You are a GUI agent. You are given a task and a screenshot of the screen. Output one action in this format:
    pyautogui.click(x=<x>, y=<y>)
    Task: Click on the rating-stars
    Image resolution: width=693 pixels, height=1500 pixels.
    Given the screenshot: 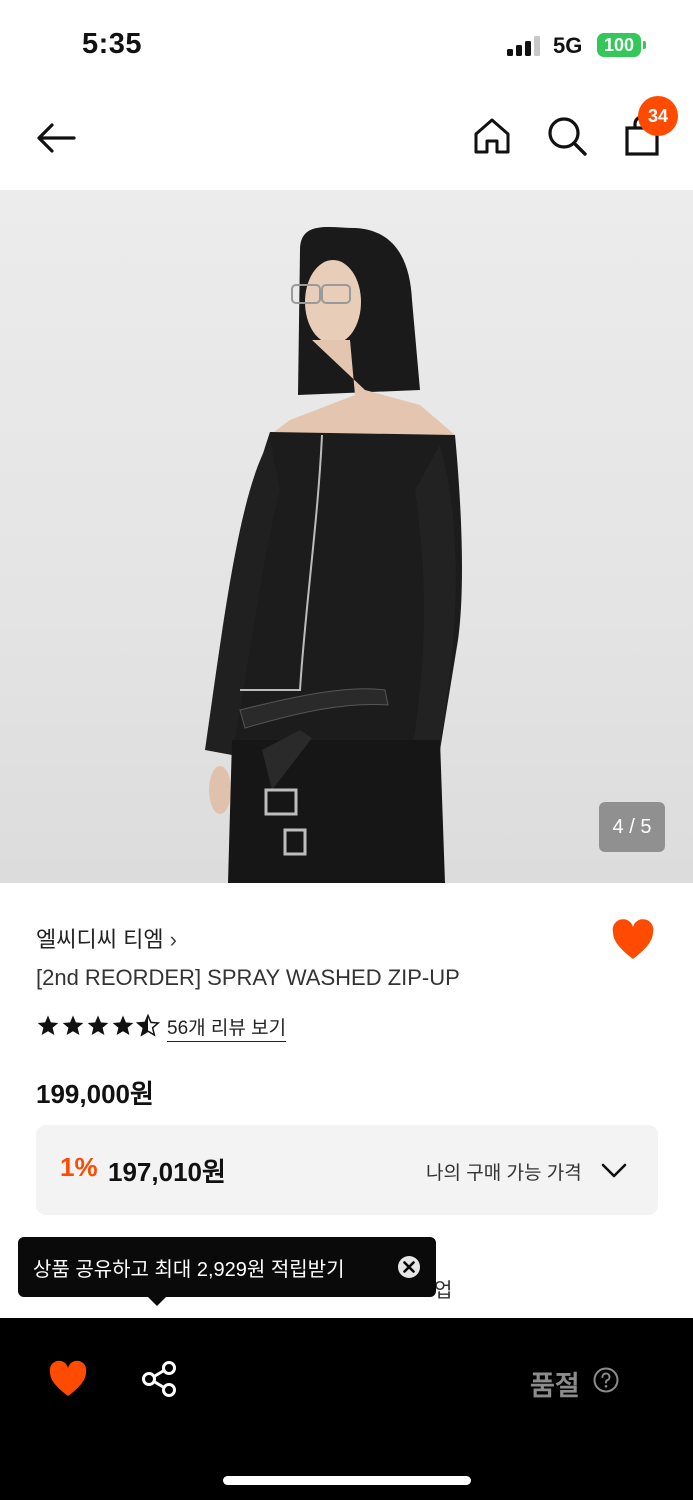 What is the action you would take?
    pyautogui.click(x=98, y=1025)
    